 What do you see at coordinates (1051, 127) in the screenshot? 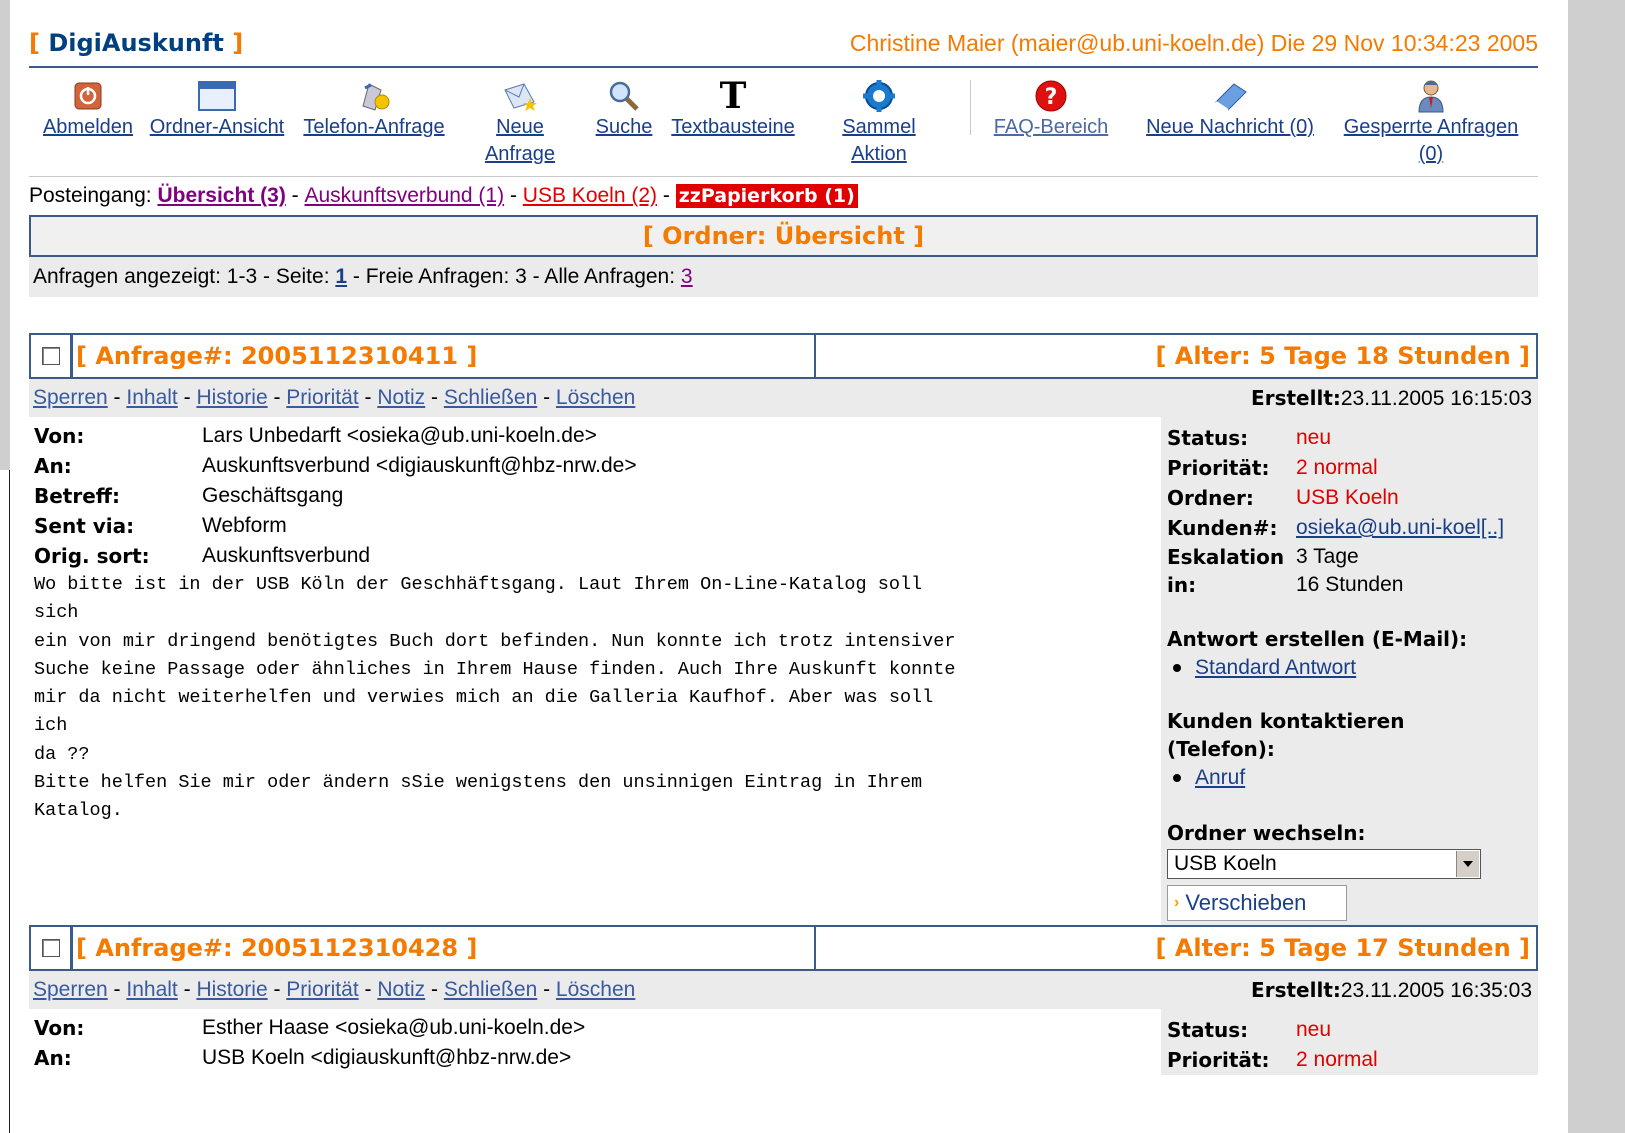
I see `toolbar-label: FAQ-Bereich` at bounding box center [1051, 127].